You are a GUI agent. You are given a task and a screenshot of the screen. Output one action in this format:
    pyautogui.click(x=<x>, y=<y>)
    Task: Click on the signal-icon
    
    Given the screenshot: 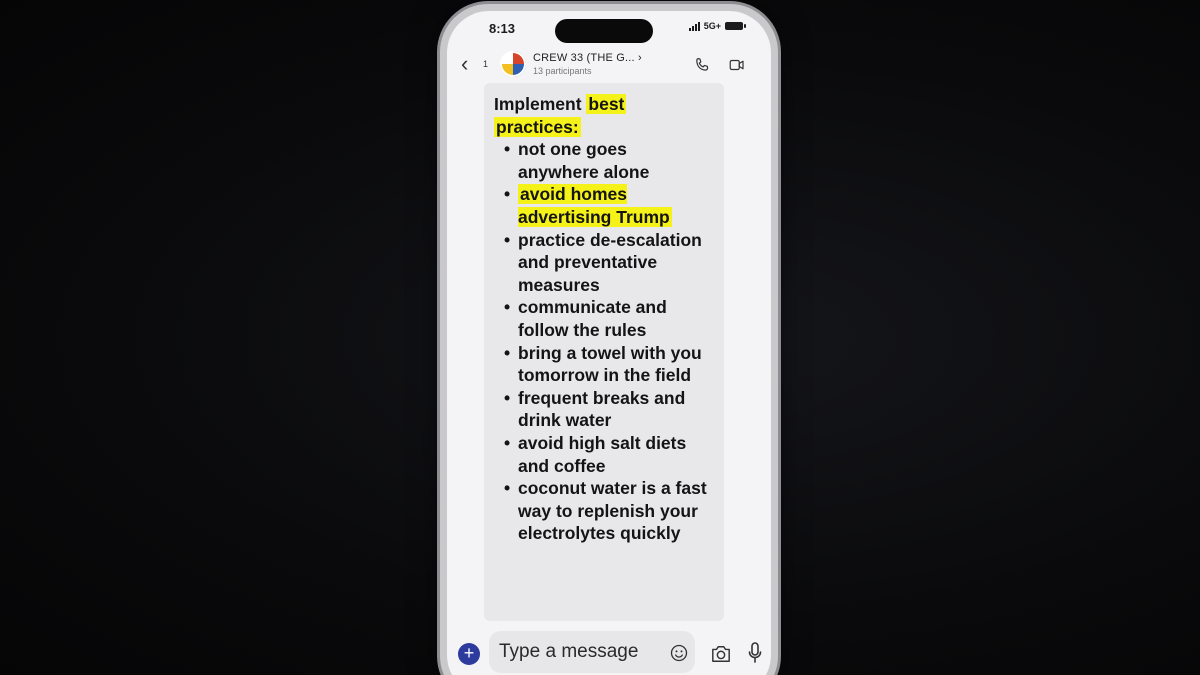 What is the action you would take?
    pyautogui.click(x=694, y=26)
    